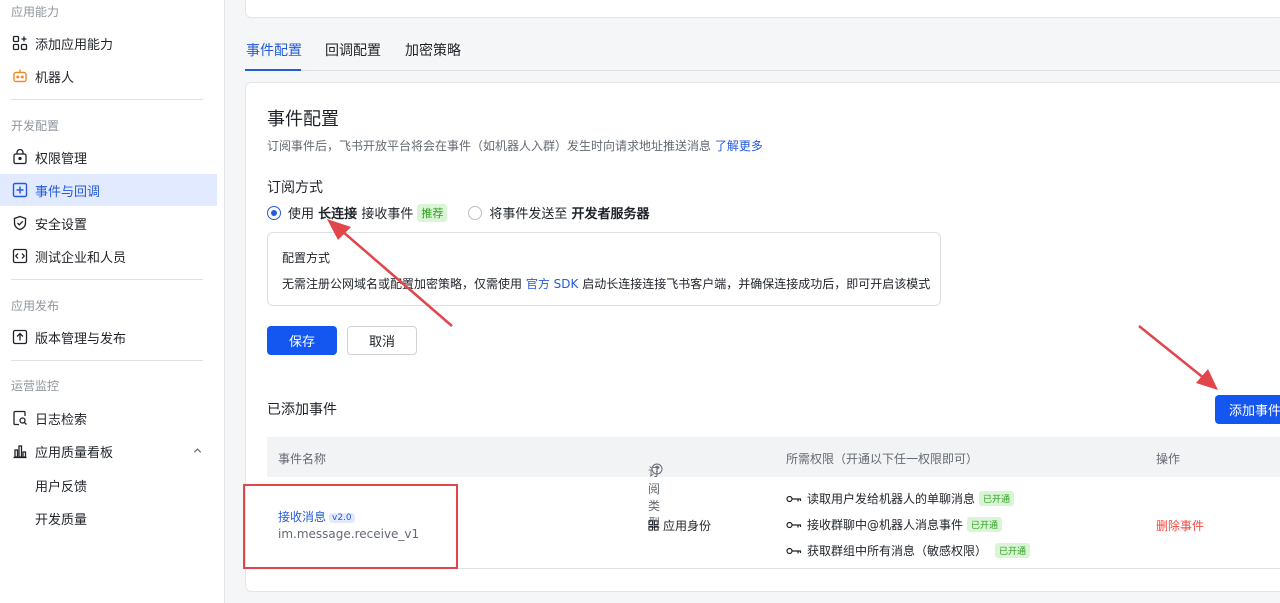 The width and height of the screenshot is (1280, 603). I want to click on top-card, so click(762, 9).